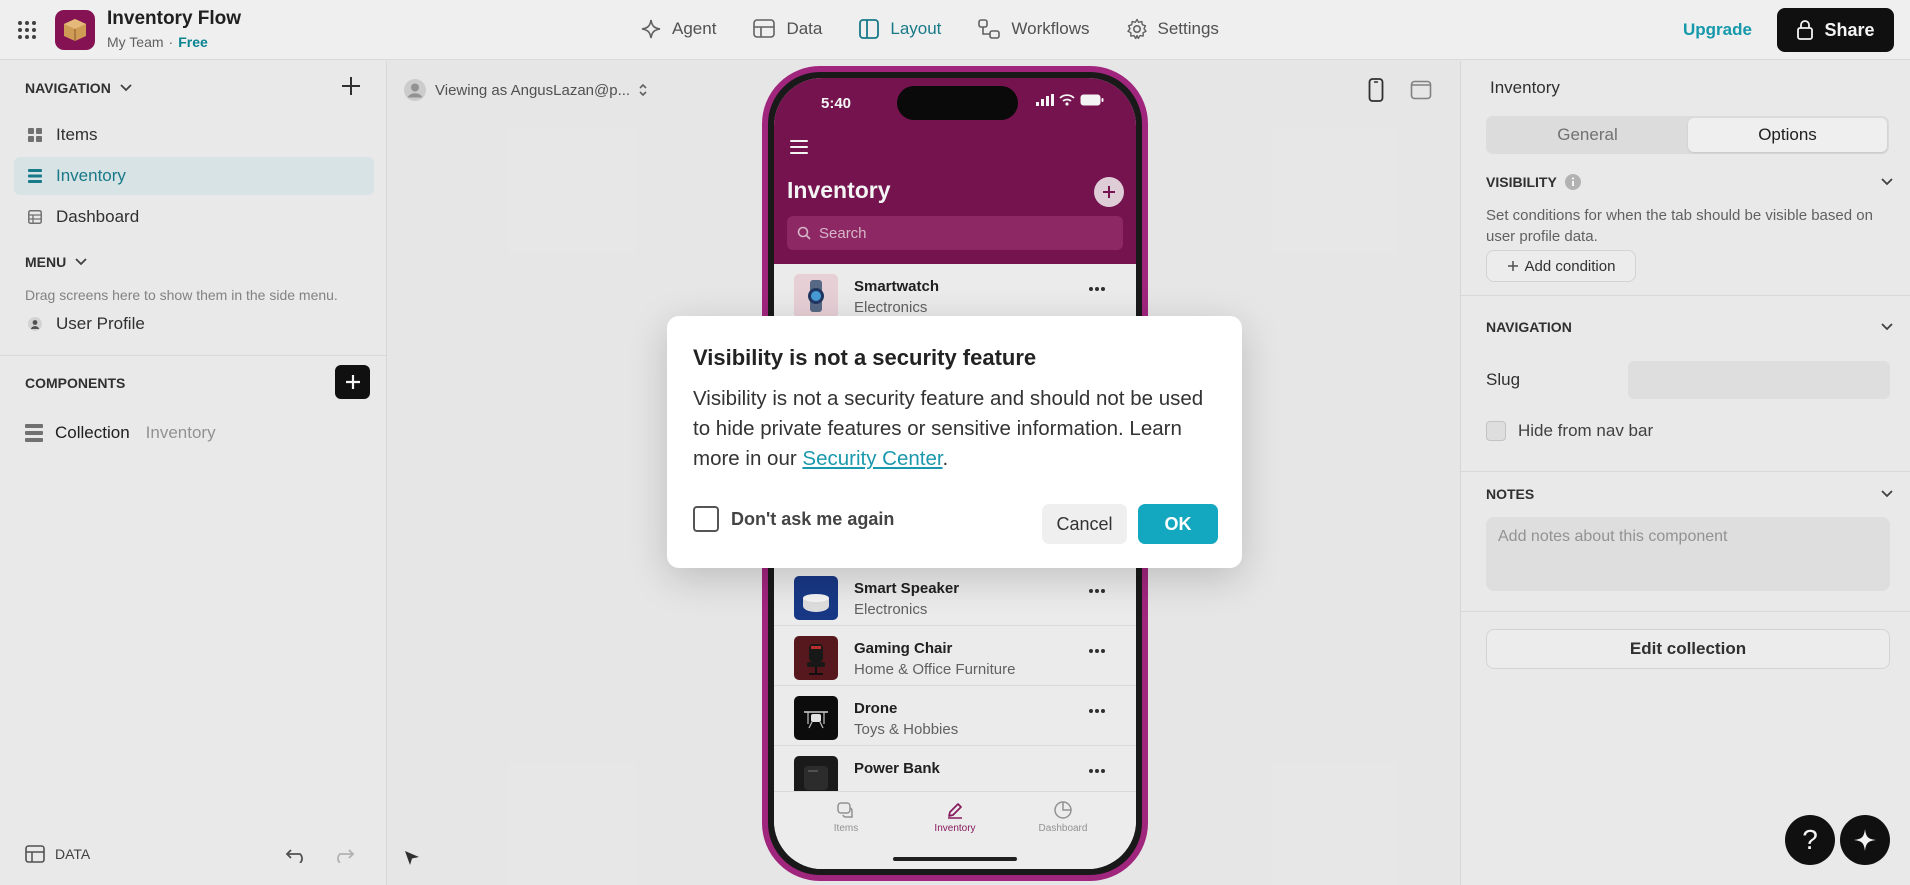 Image resolution: width=1910 pixels, height=885 pixels. I want to click on dont-ask-again-checkbox: Don't ask me again, so click(793, 519).